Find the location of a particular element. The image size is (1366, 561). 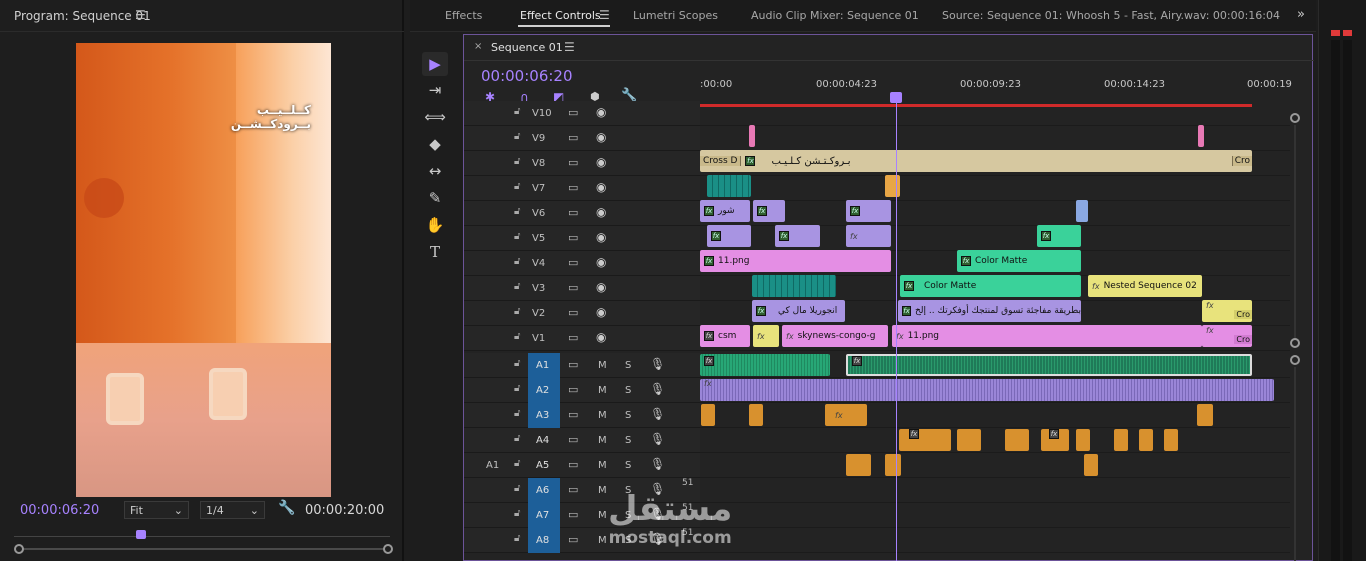

zoom-handle-left is located at coordinates (19, 549).